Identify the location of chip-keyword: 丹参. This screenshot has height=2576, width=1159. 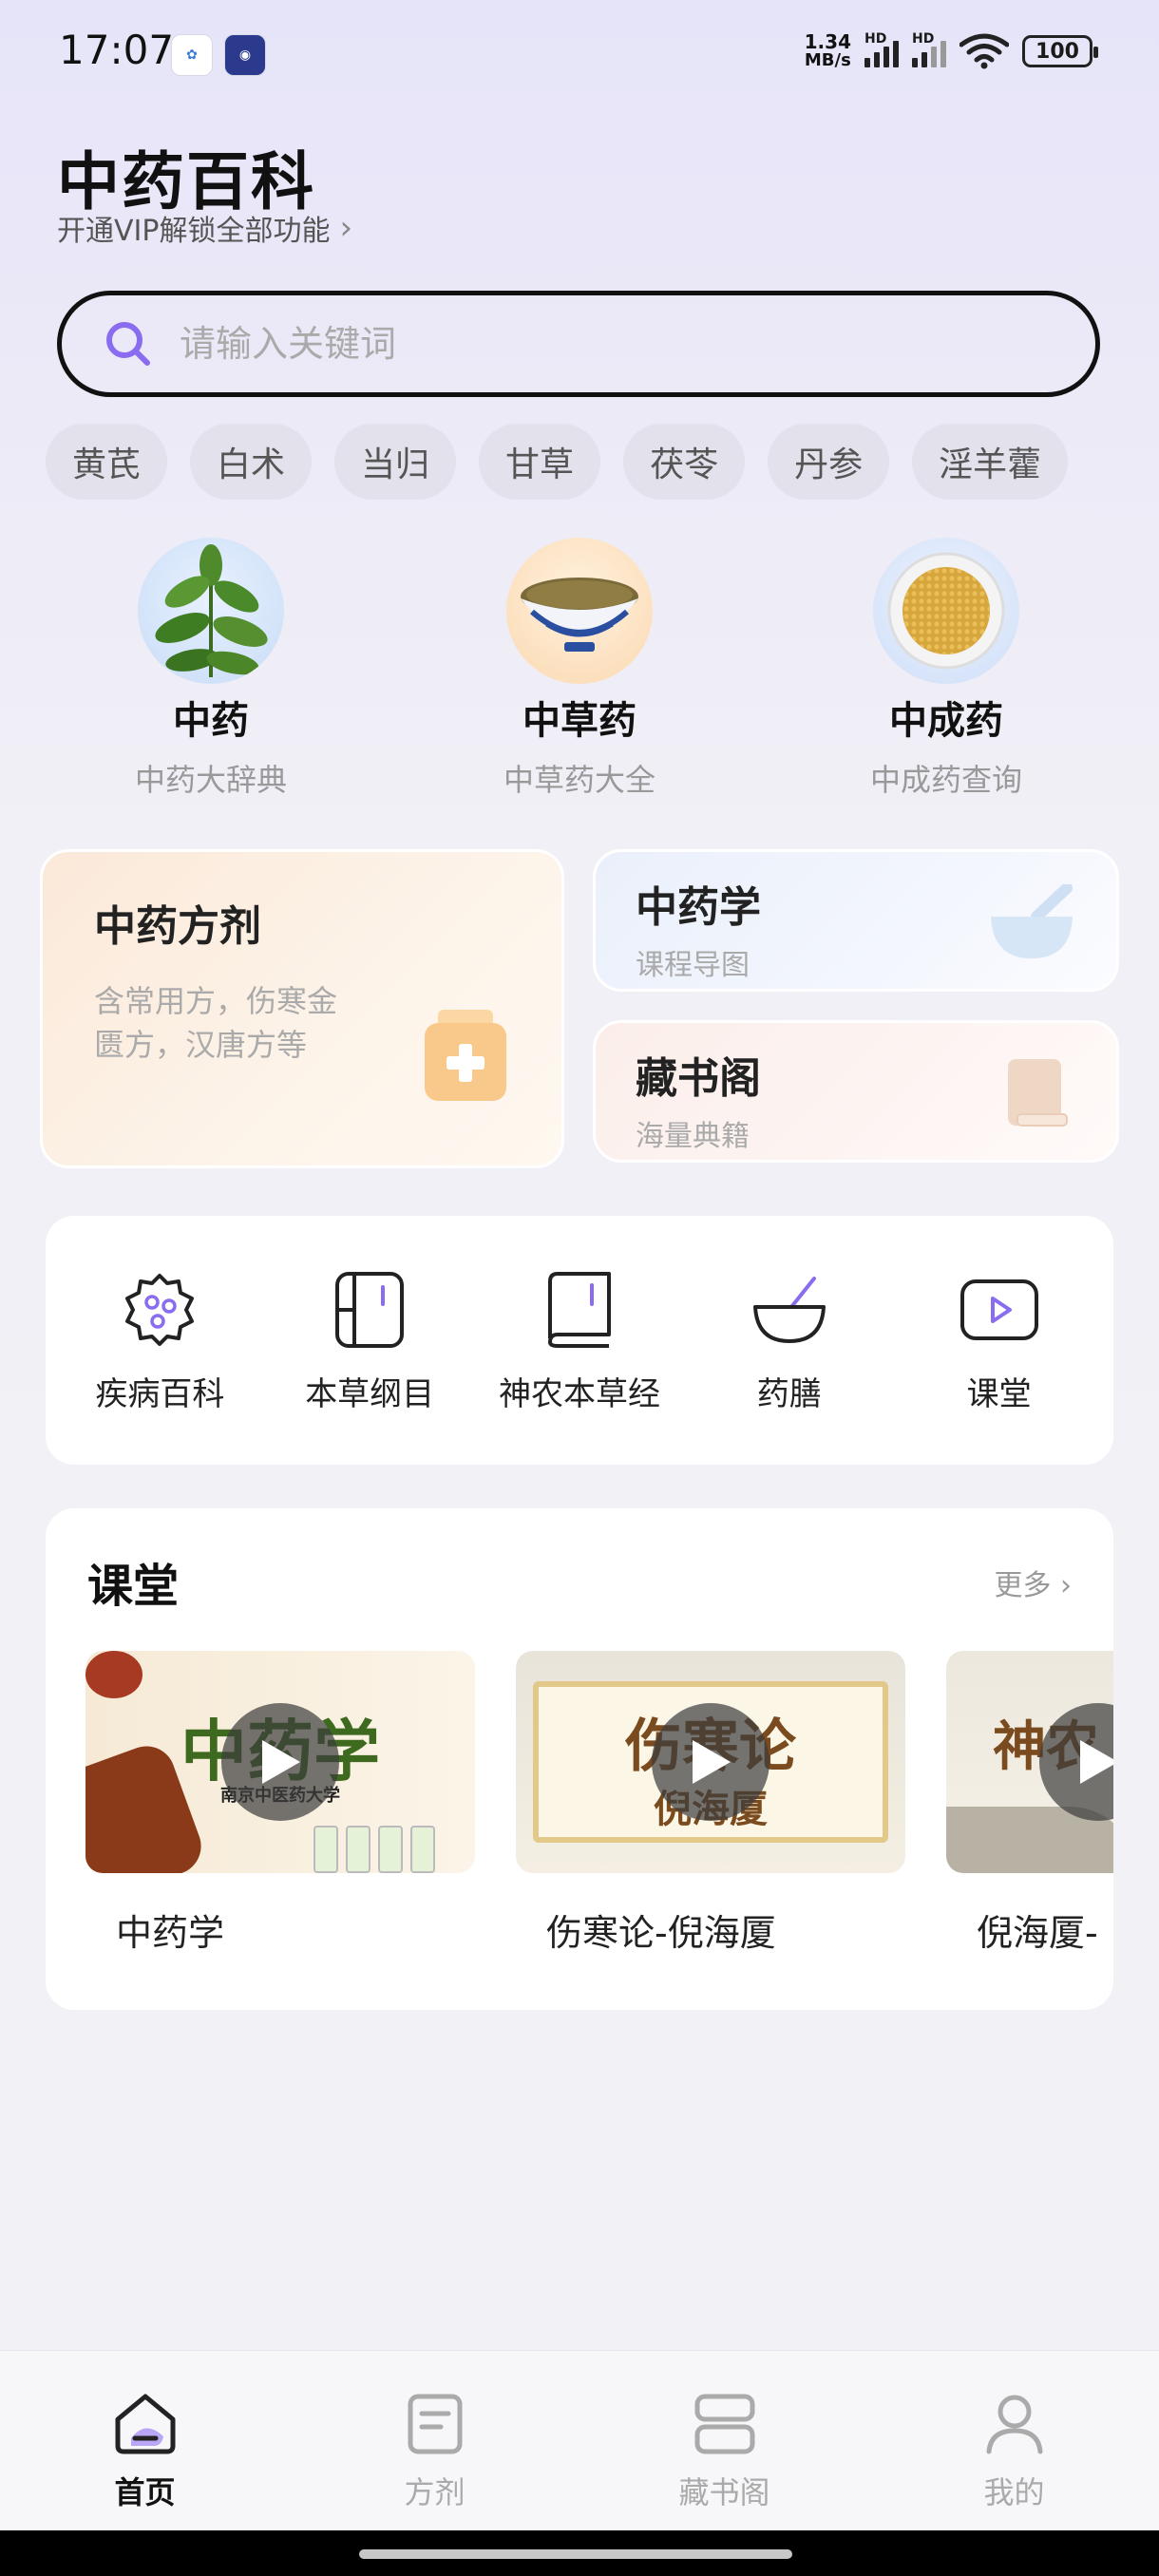
(829, 462).